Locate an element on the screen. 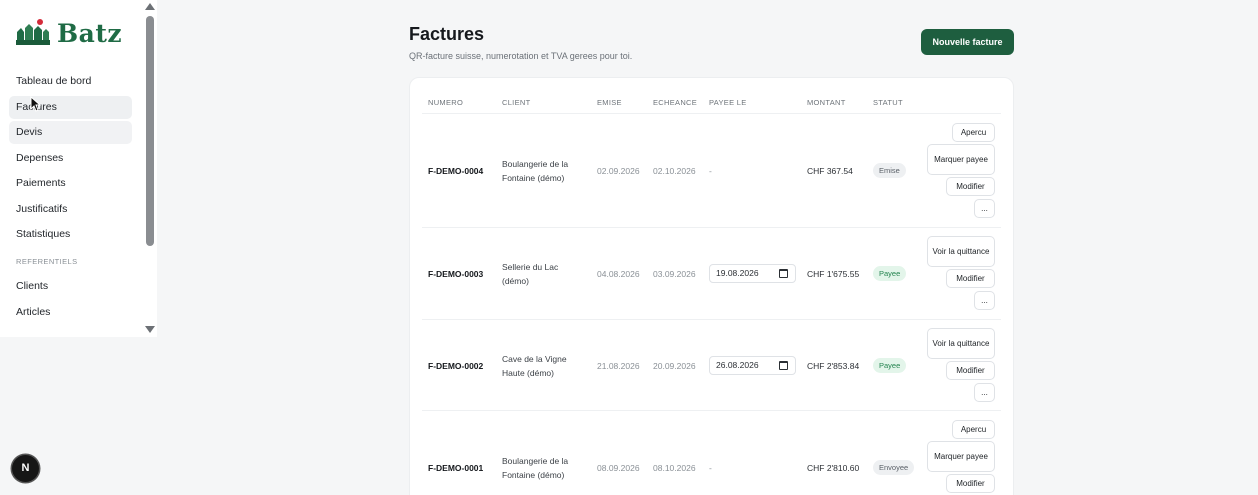  invoice-number: F-DEMO-0001 is located at coordinates (455, 468).